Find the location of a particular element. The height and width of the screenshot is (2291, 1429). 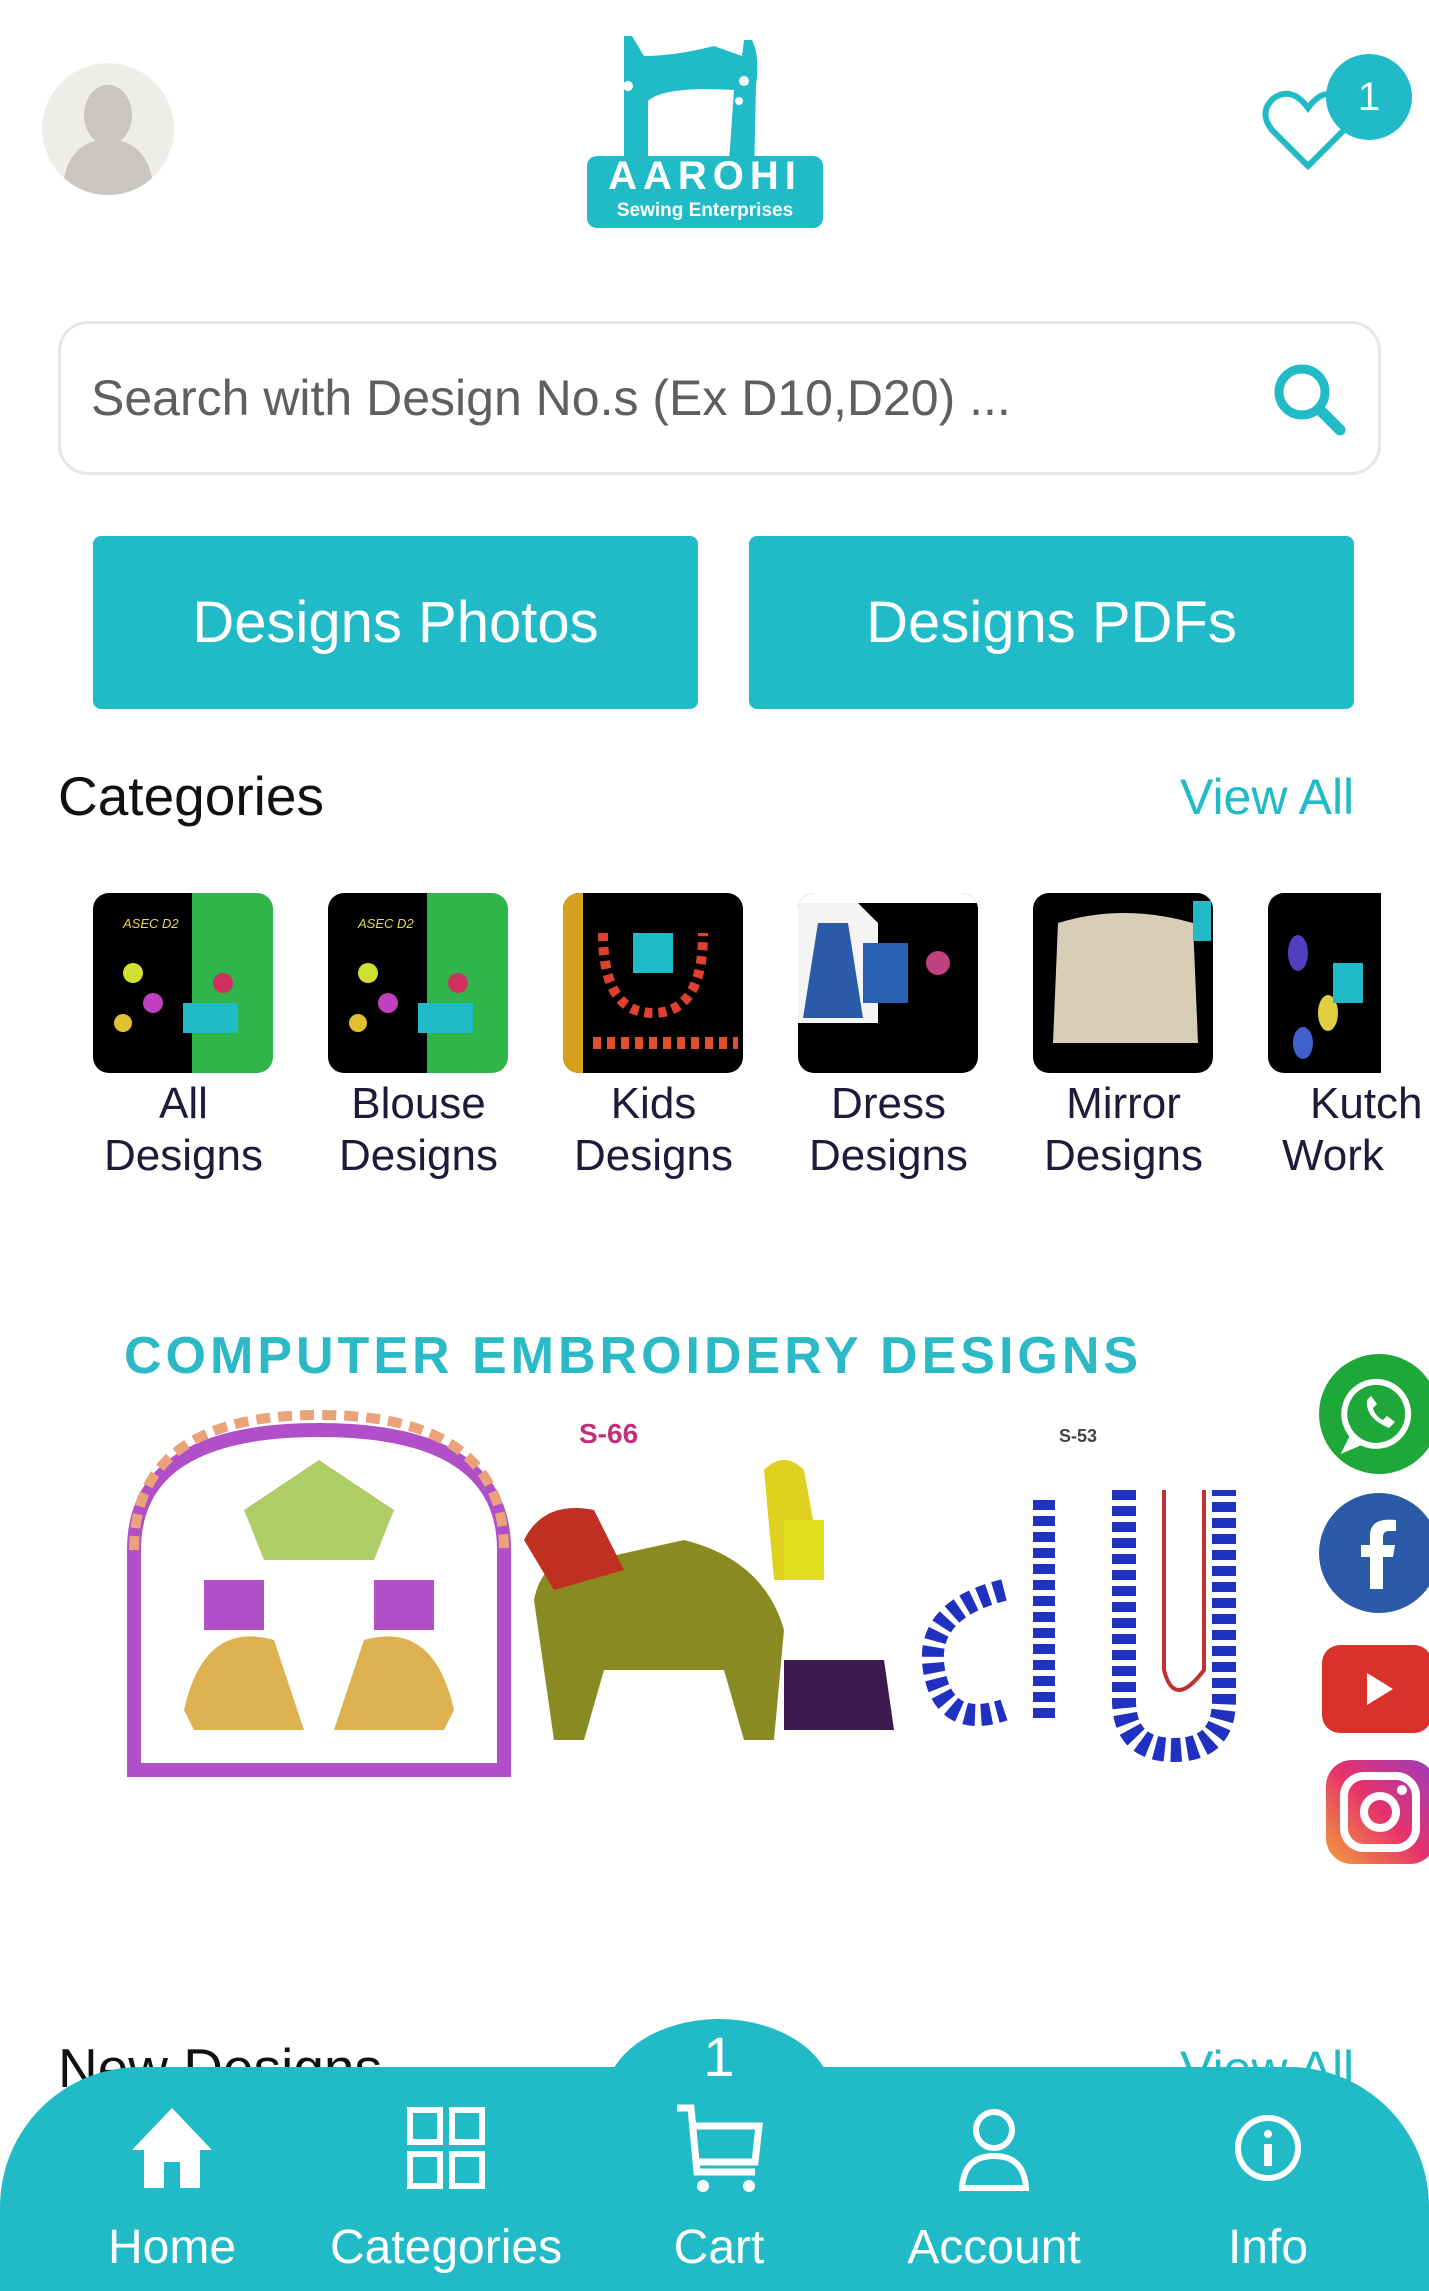

logo-title: AAROHI is located at coordinates (705, 176).